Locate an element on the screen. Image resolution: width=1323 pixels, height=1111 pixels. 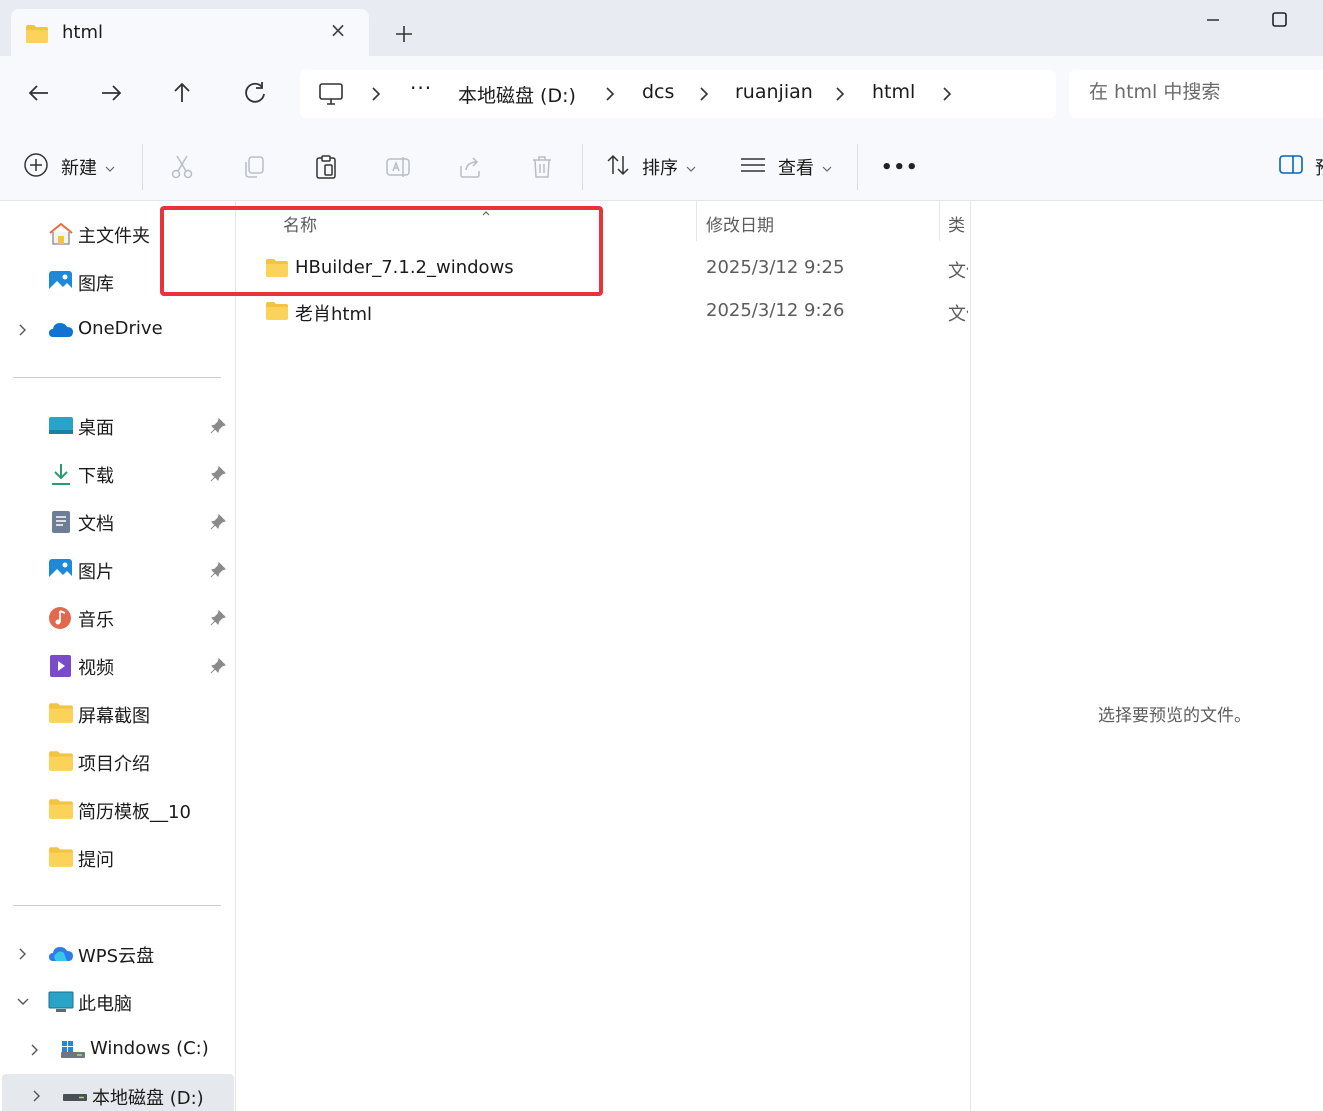
delete-icon is located at coordinates (542, 167).